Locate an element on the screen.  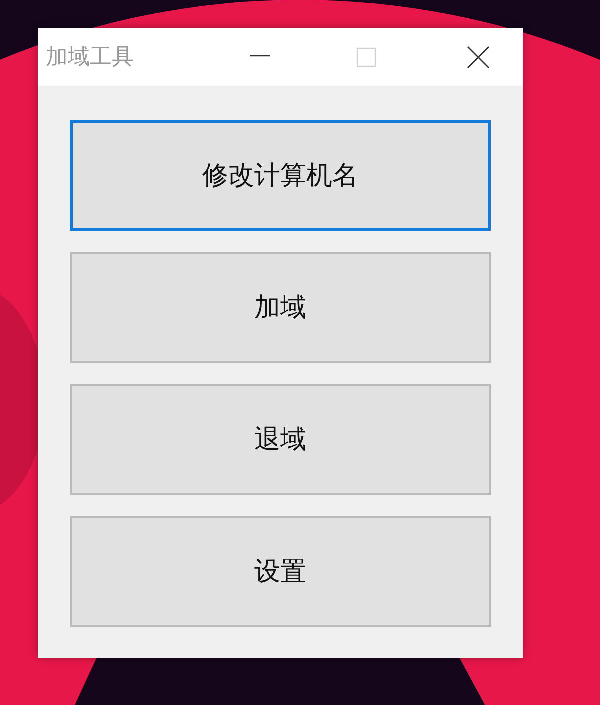
window-title: 加域工具 is located at coordinates (90, 58).